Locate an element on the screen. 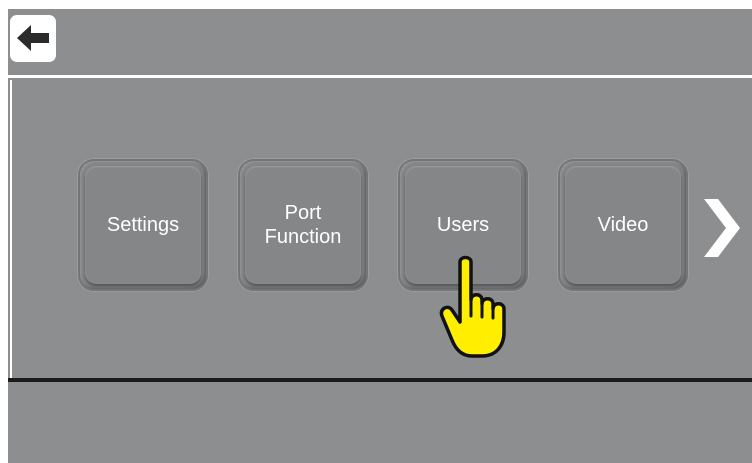  tile-face: Settings is located at coordinates (143, 225).